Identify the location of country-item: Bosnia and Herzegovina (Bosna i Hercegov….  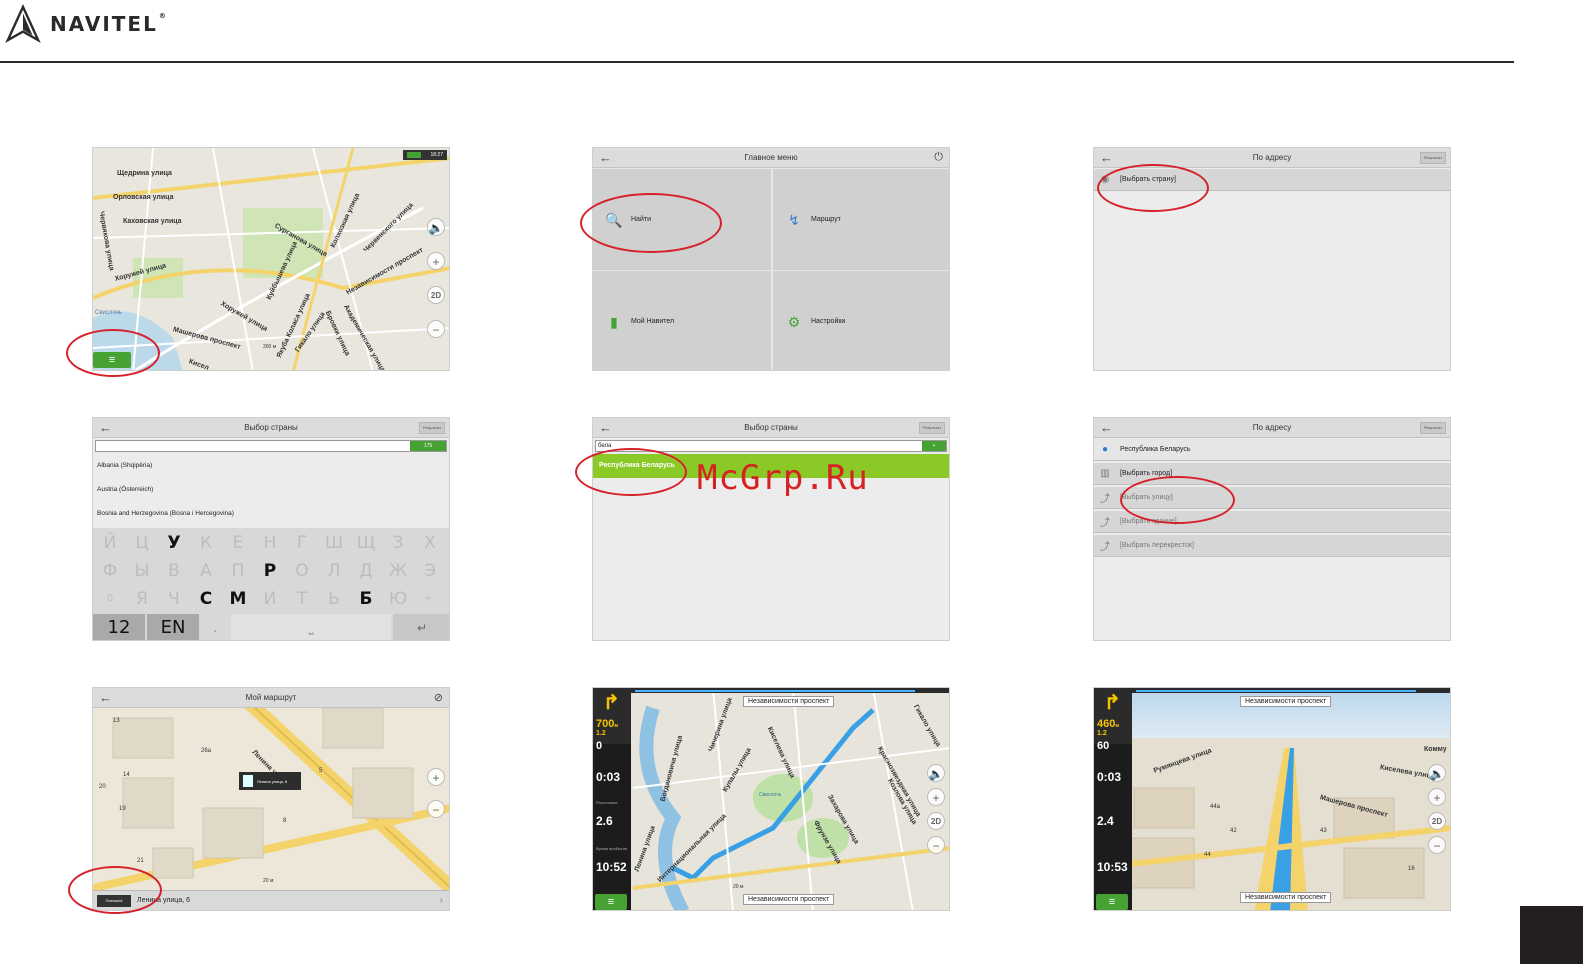
(165, 513).